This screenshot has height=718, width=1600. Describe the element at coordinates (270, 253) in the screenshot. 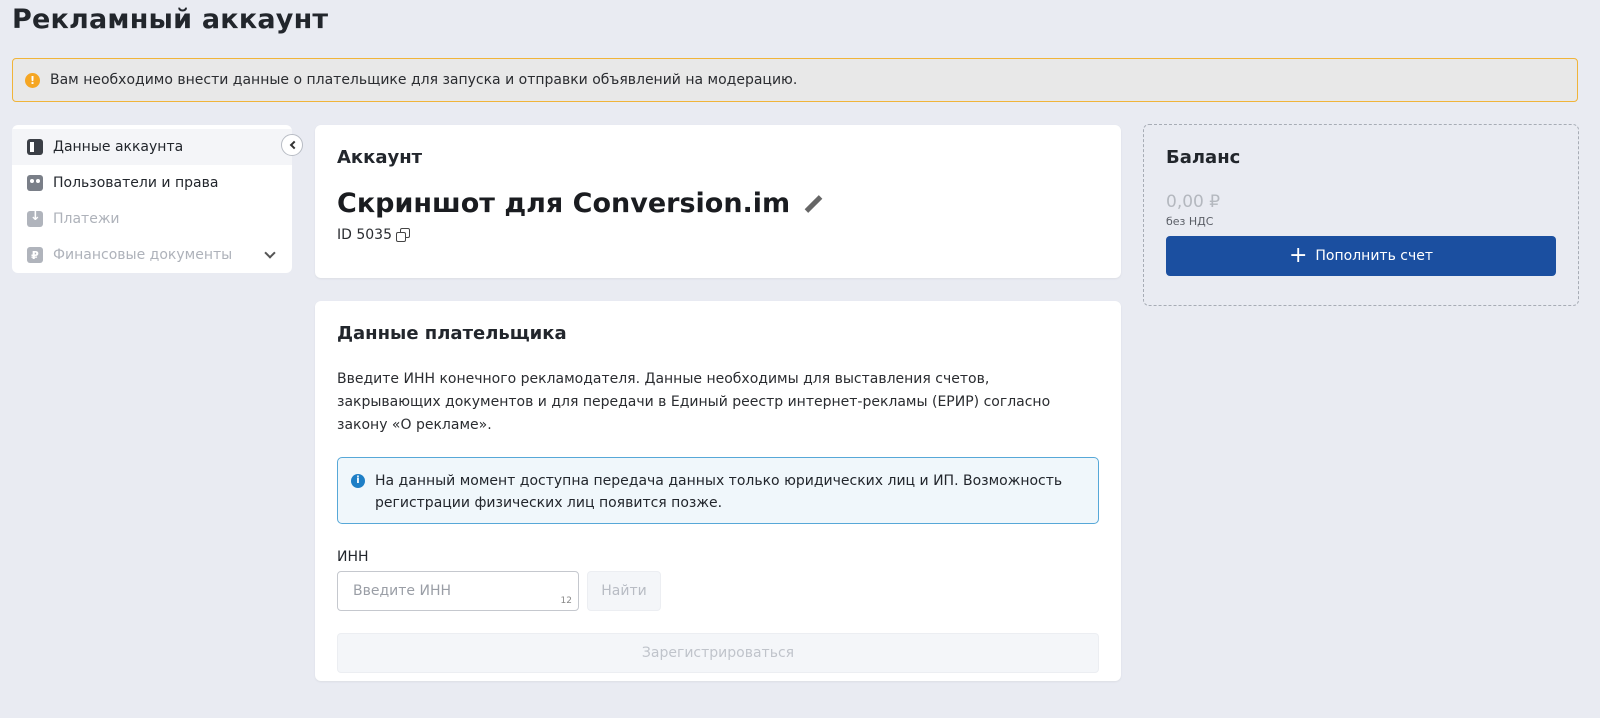

I see `chevron-down-icon` at that location.